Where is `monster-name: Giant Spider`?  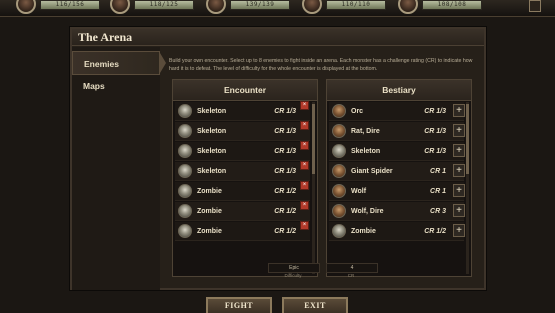 monster-name: Giant Spider is located at coordinates (372, 171).